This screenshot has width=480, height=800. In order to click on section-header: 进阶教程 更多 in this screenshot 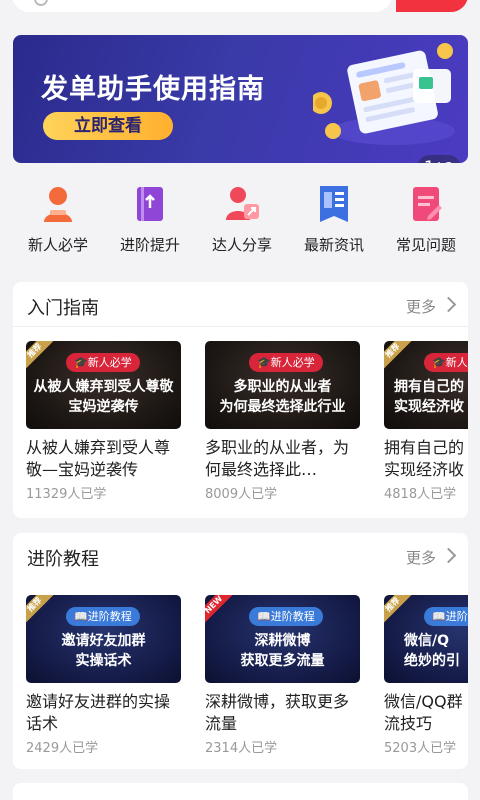, I will do `click(240, 555)`.